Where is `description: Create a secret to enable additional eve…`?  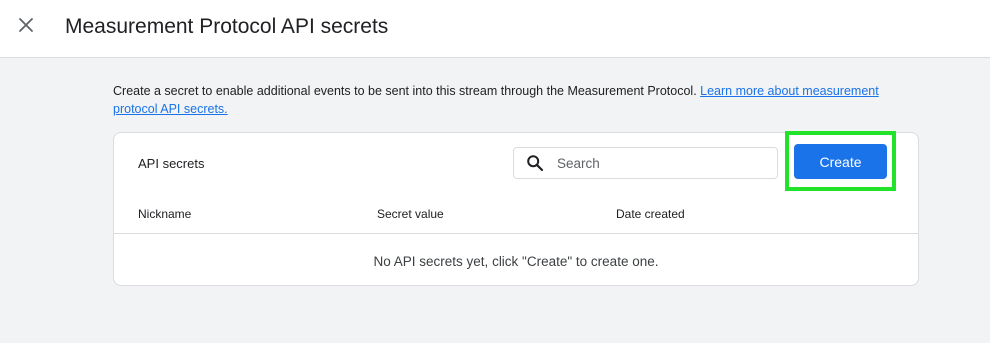
description: Create a secret to enable additional eve… is located at coordinates (516, 100).